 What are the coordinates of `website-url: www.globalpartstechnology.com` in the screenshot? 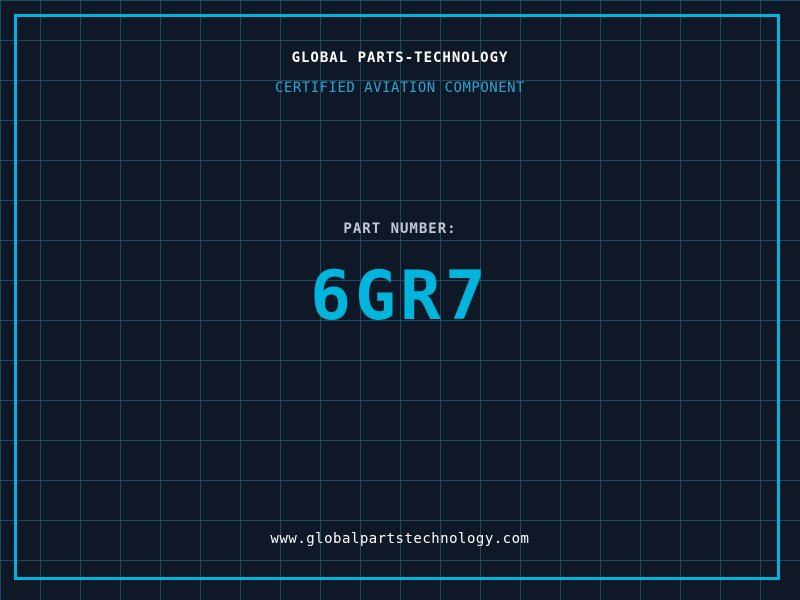 It's located at (400, 539).